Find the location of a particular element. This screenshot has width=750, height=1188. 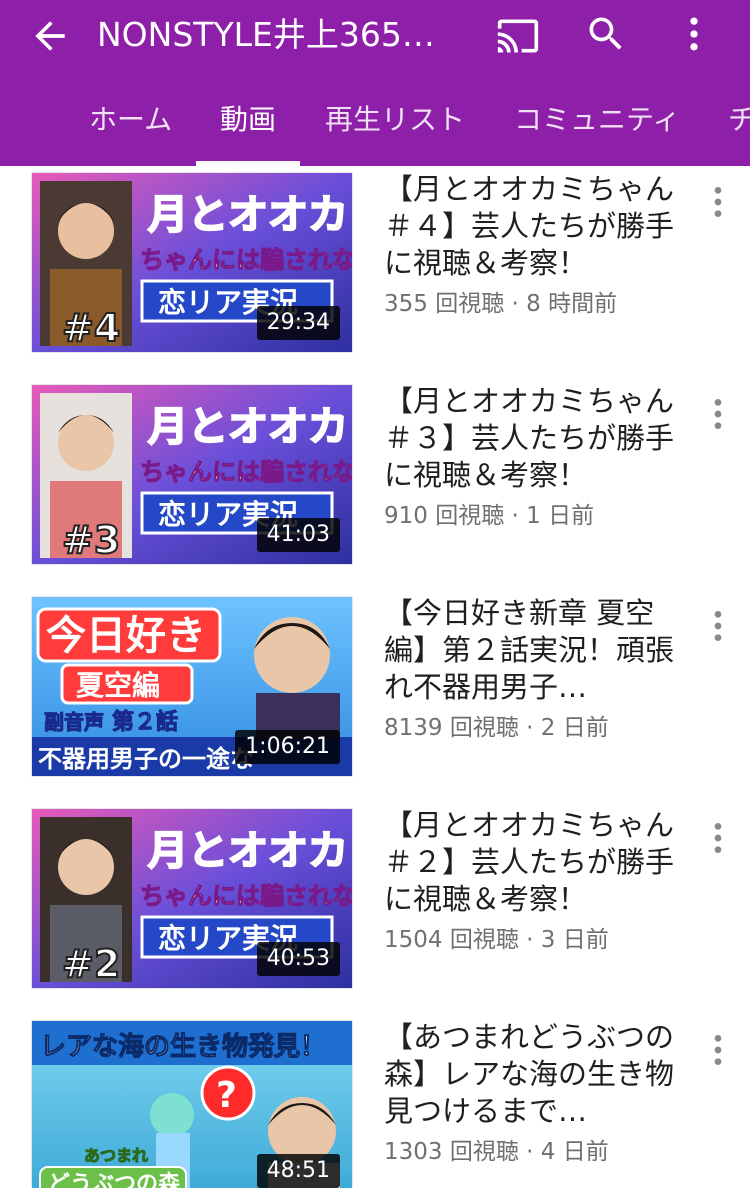

video-meta: 8139 回視聴 · 2 日前 is located at coordinates (496, 728).